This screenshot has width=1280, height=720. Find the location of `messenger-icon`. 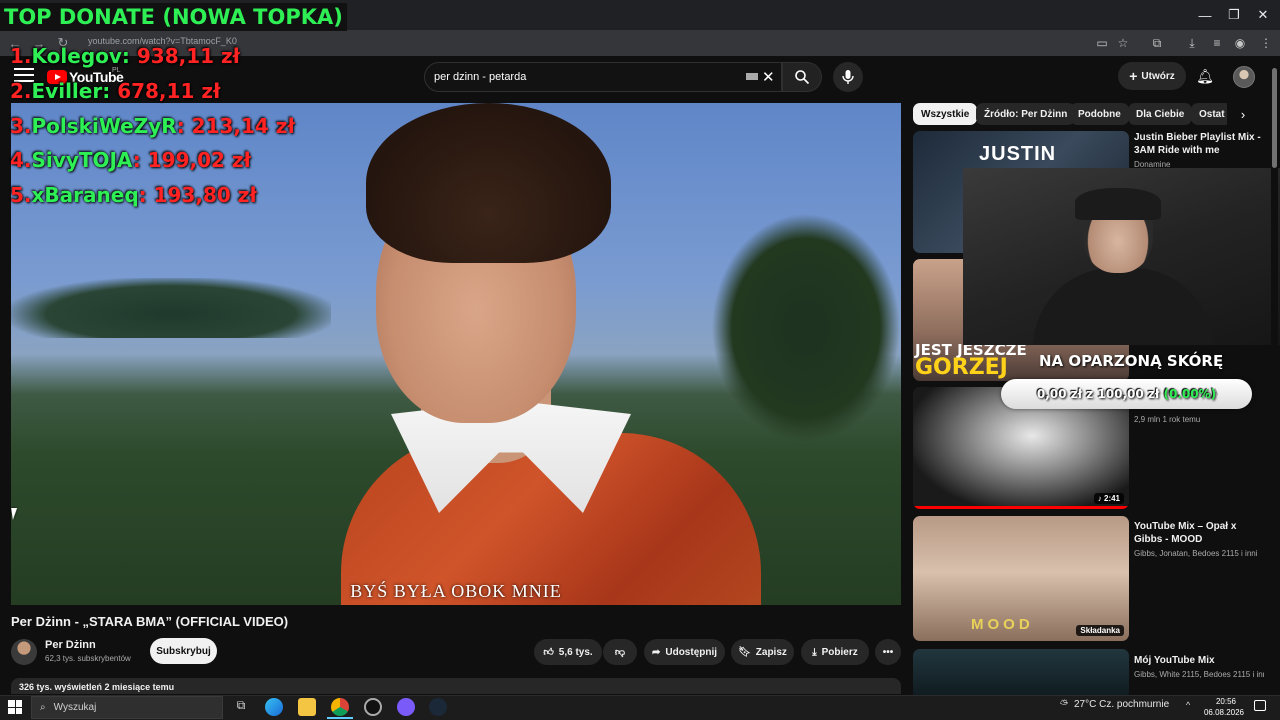

messenger-icon is located at coordinates (406, 707).